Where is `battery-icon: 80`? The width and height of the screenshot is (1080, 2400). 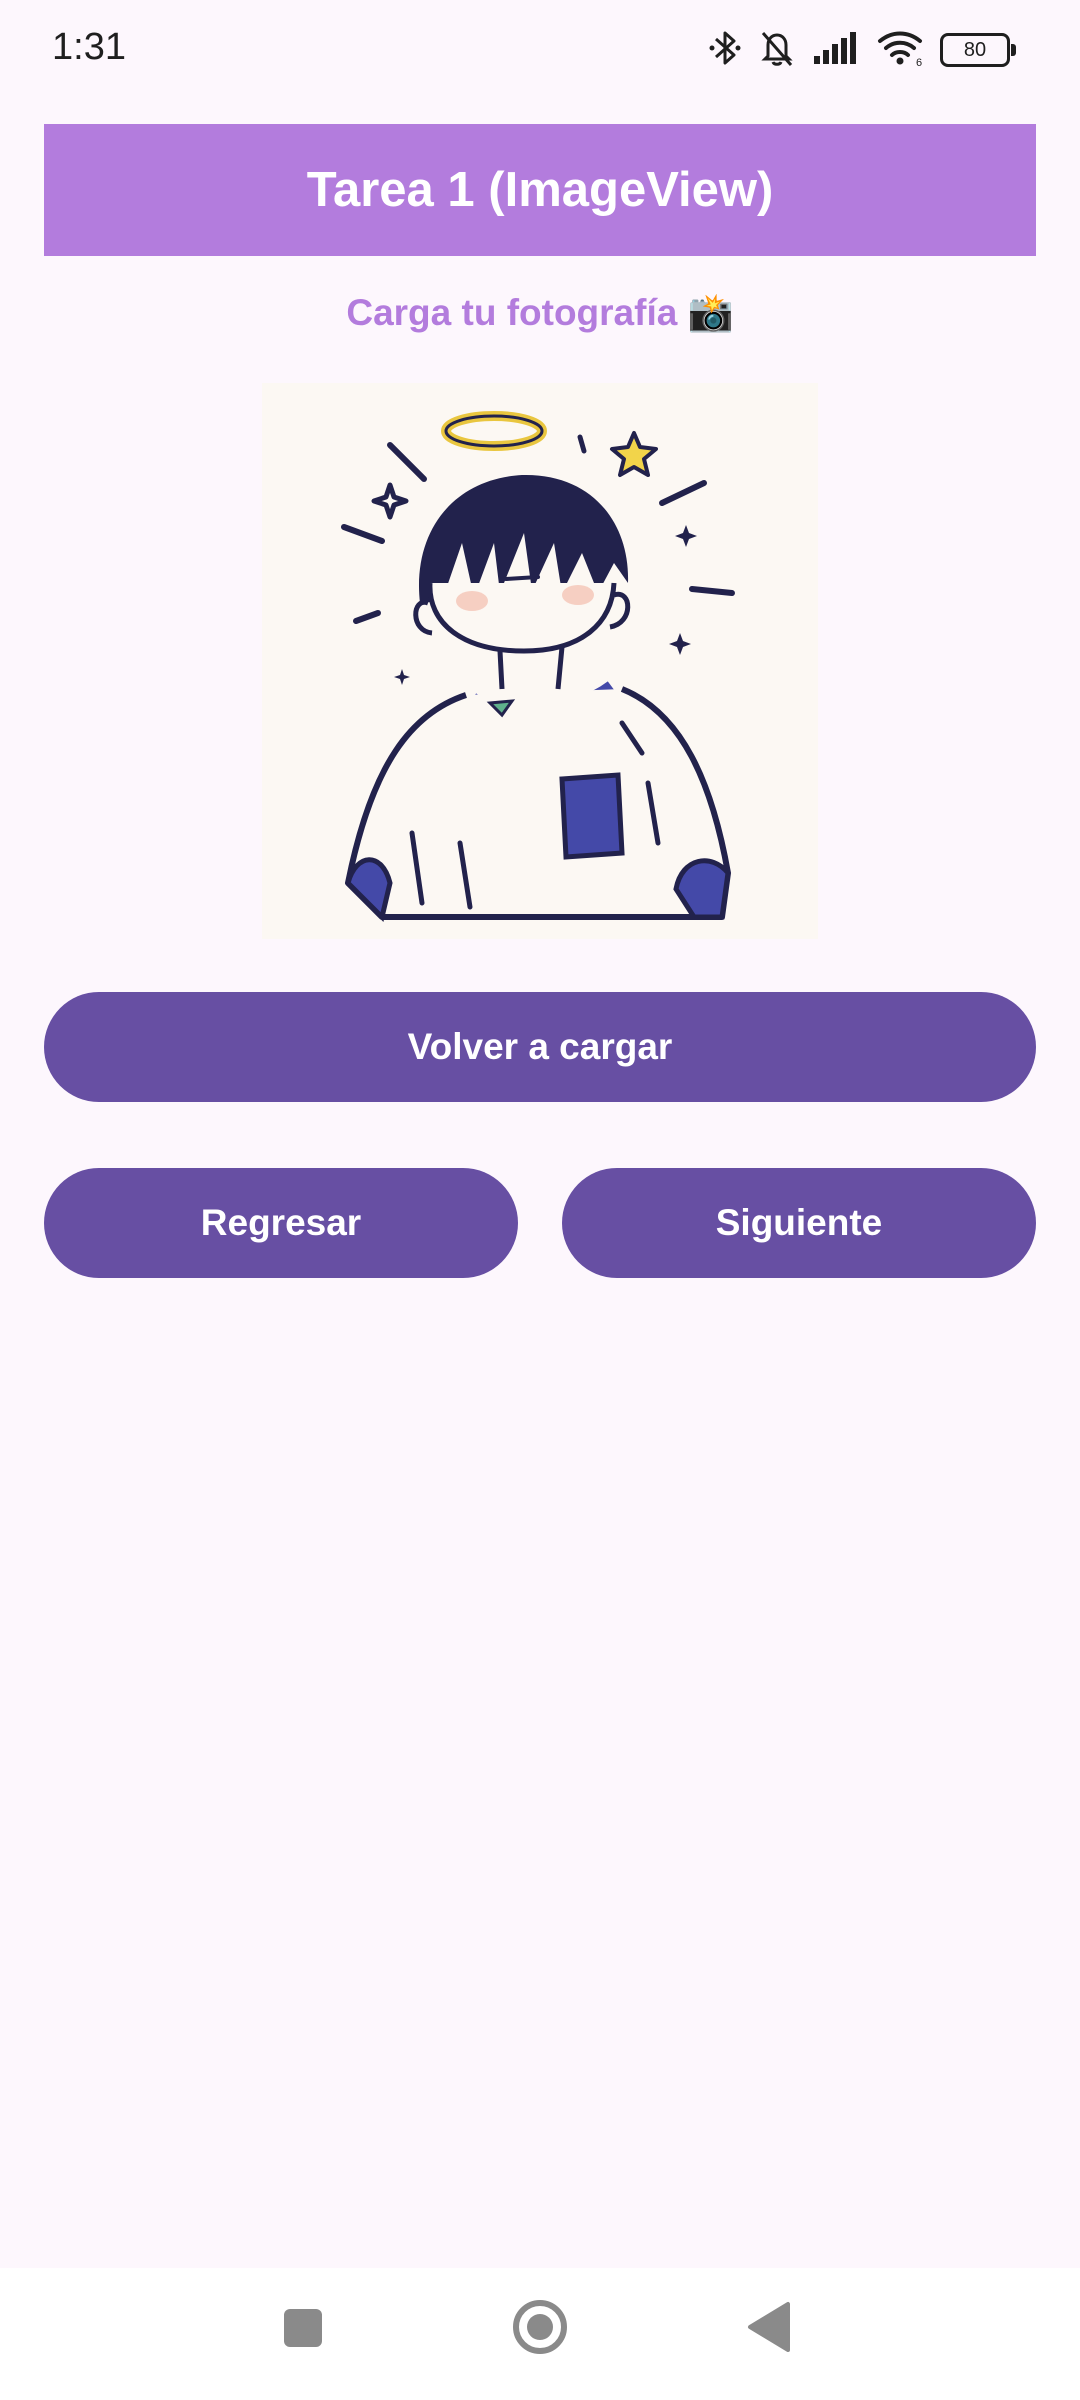 battery-icon: 80 is located at coordinates (978, 50).